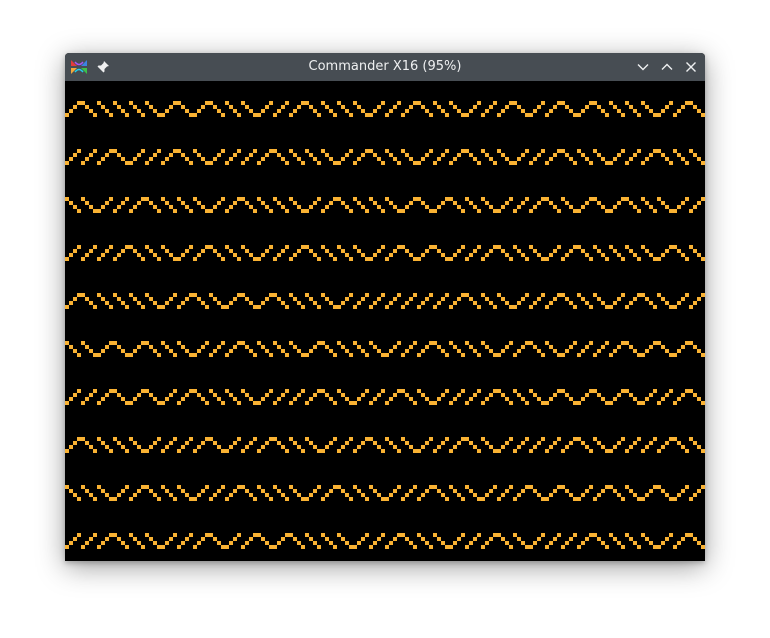 The width and height of the screenshot is (770, 638). I want to click on chevron-up-icon, so click(667, 67).